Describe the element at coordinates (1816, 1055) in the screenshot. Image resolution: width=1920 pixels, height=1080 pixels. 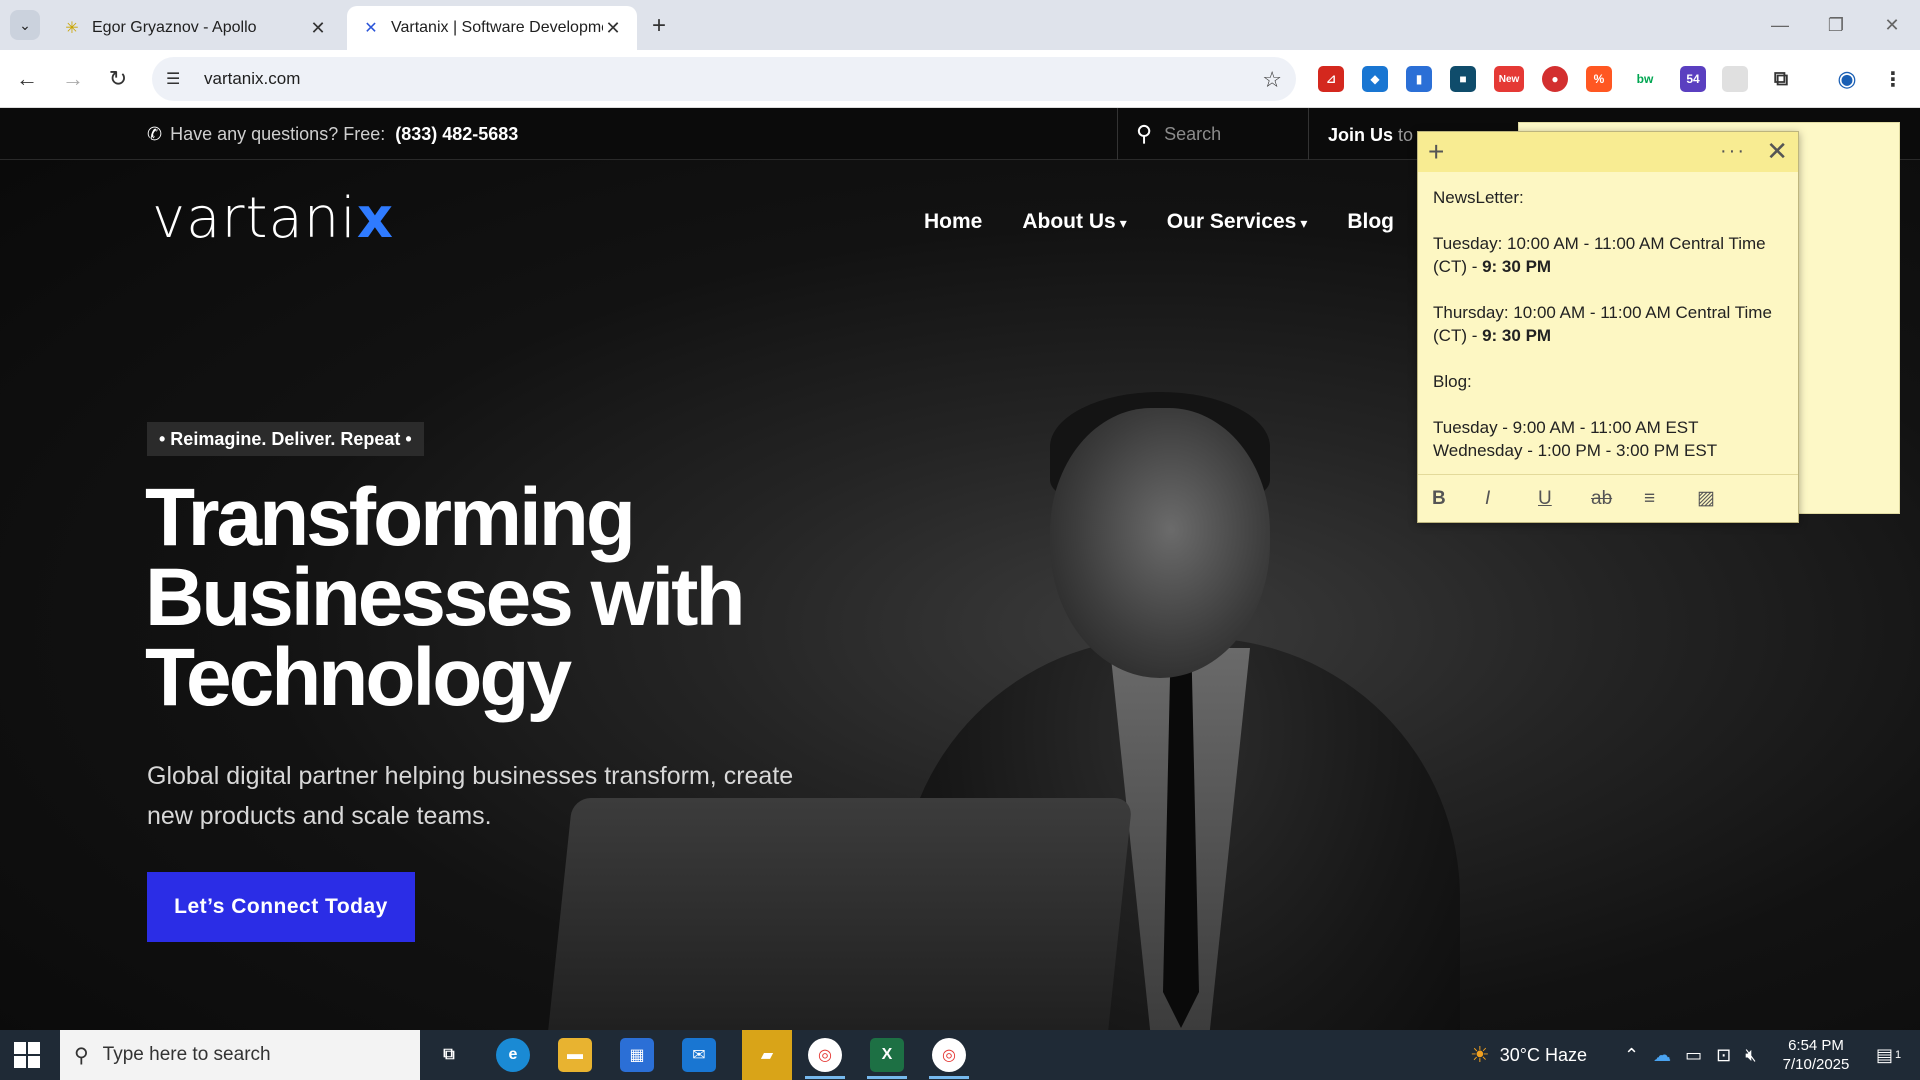
I see `clock: 6:54 PM 7/10/2025` at that location.